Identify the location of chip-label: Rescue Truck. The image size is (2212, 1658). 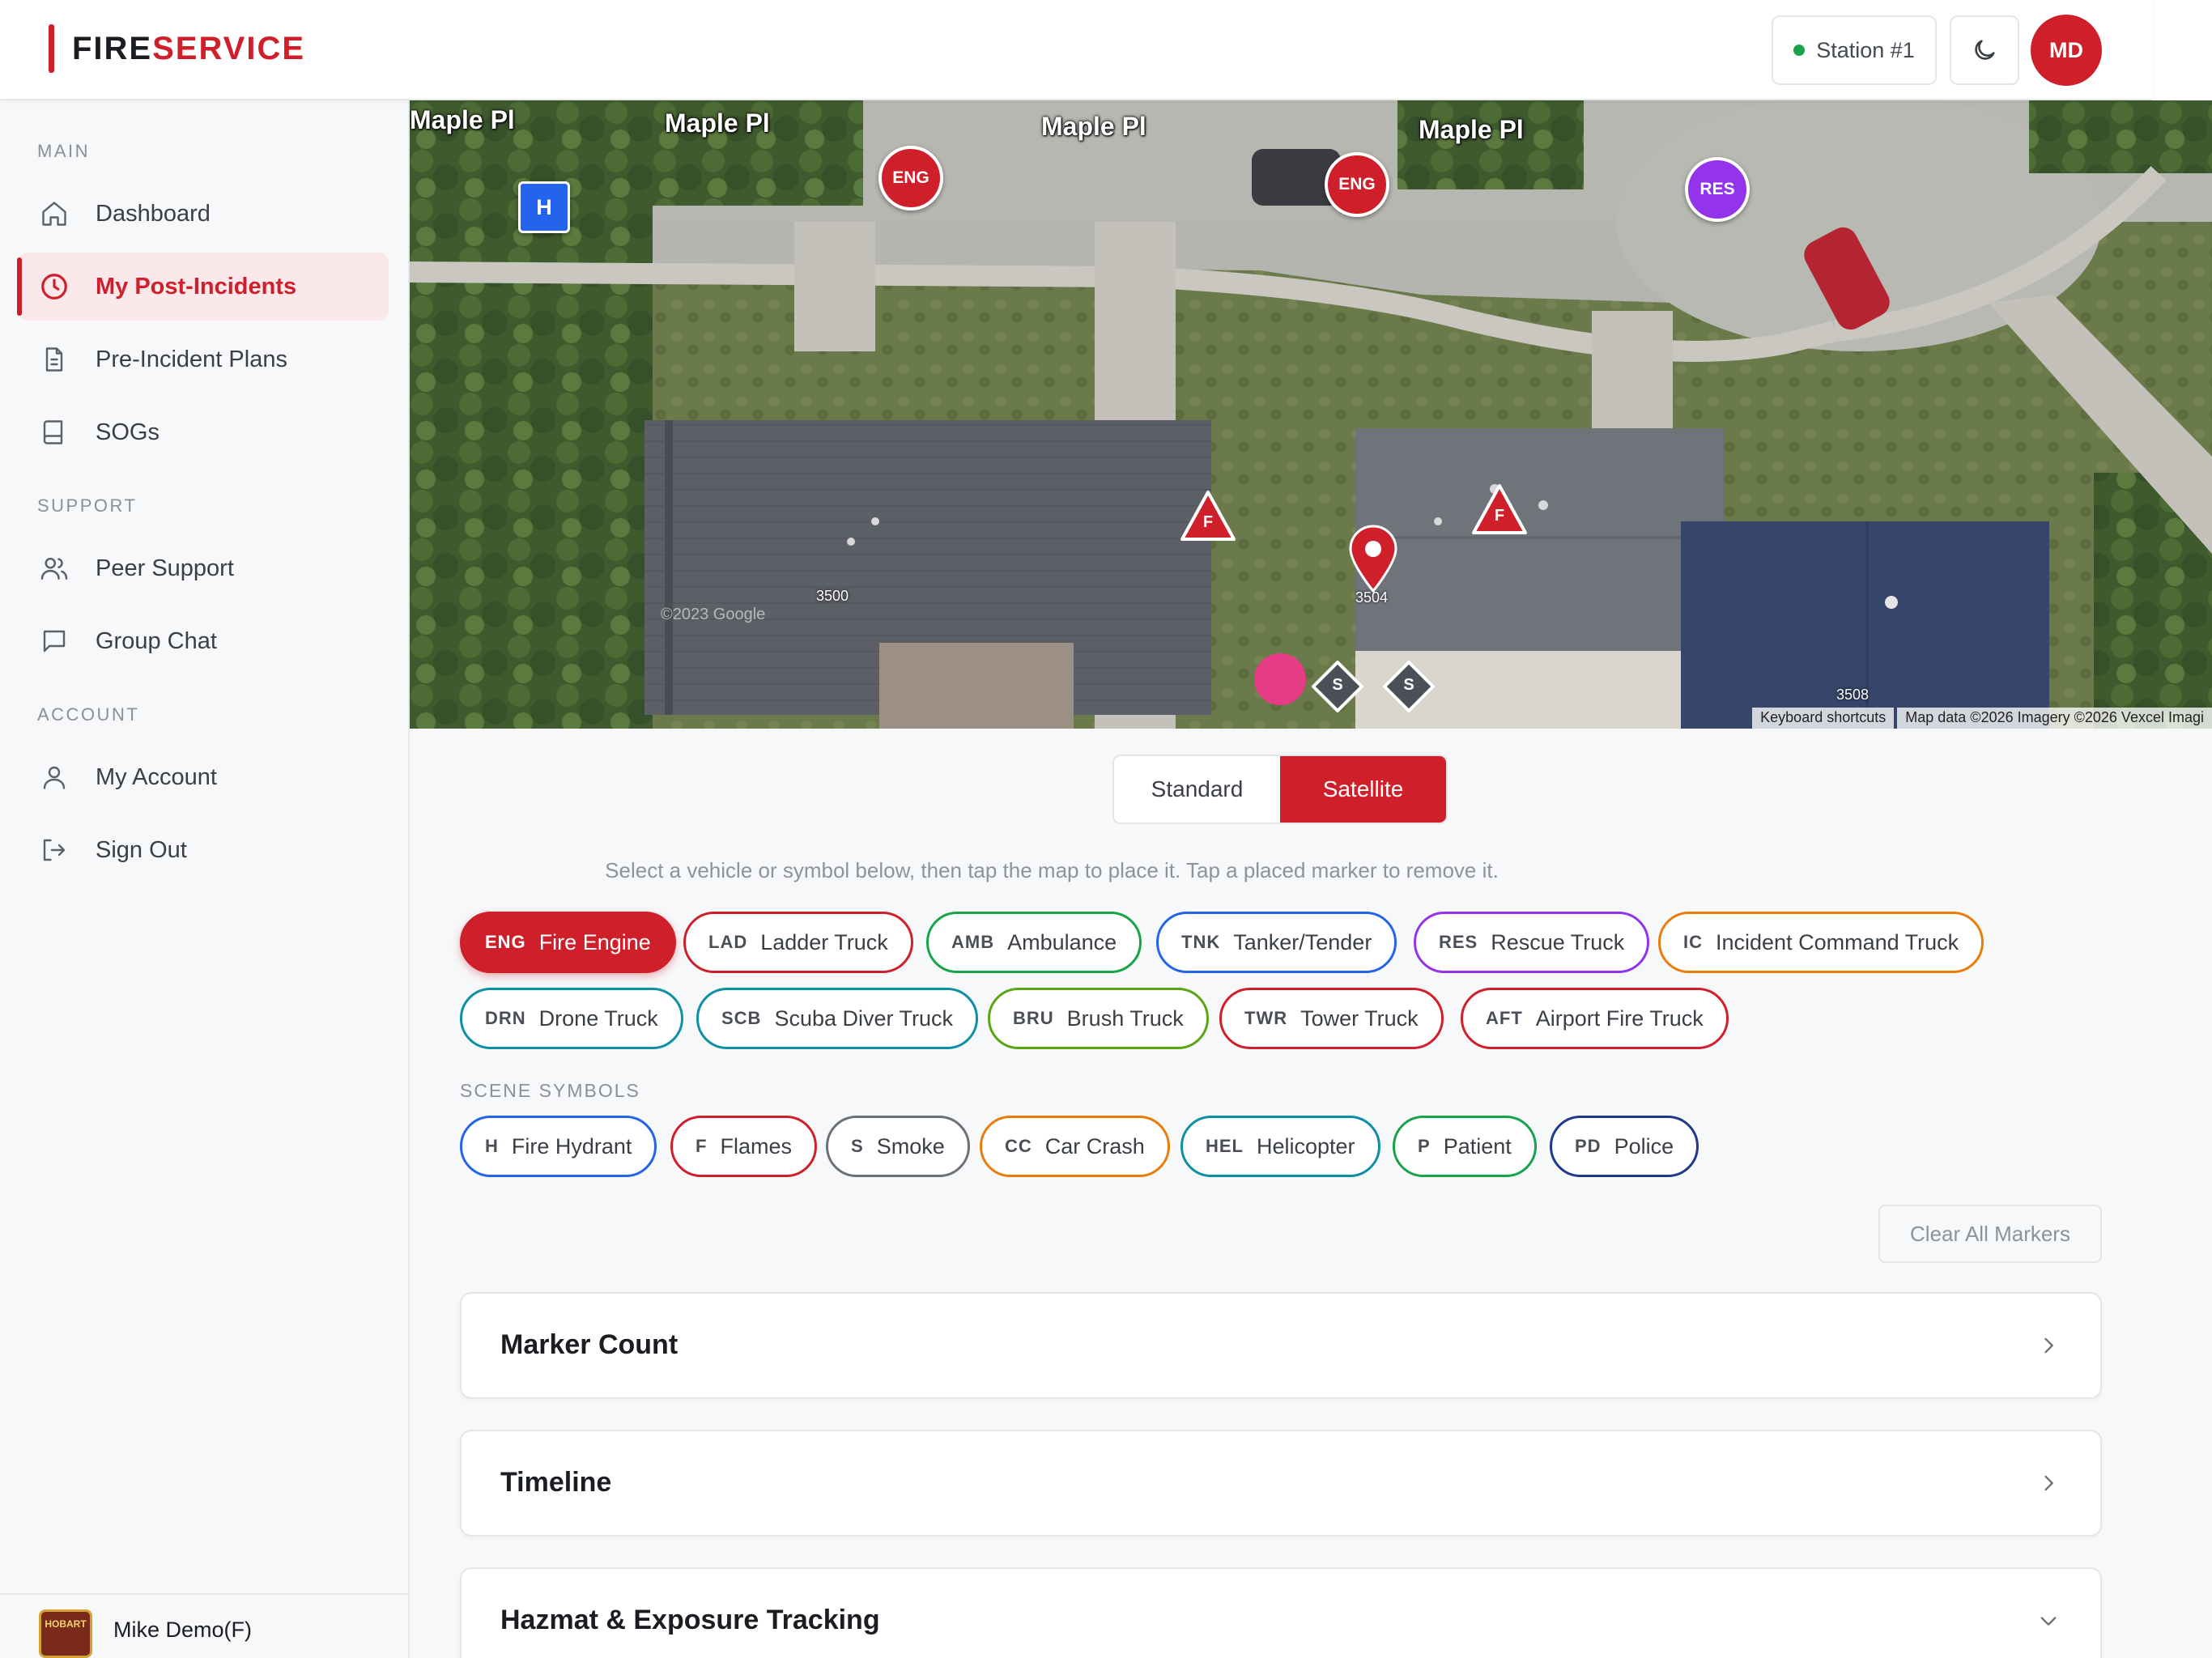
(1558, 941).